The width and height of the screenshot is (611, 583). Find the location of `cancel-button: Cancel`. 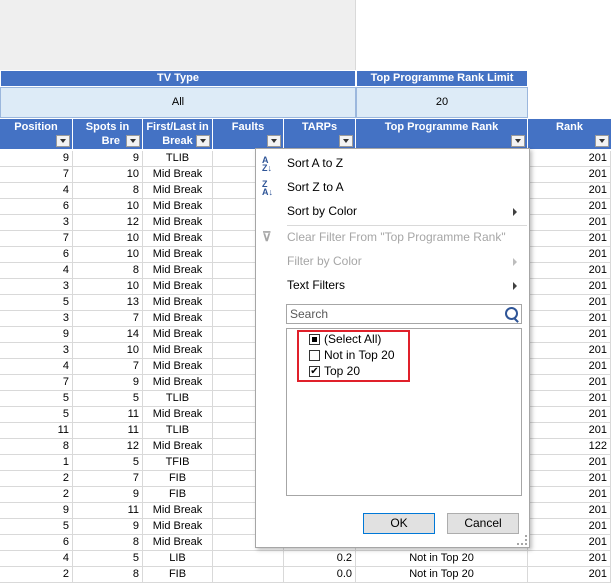

cancel-button: Cancel is located at coordinates (483, 523).